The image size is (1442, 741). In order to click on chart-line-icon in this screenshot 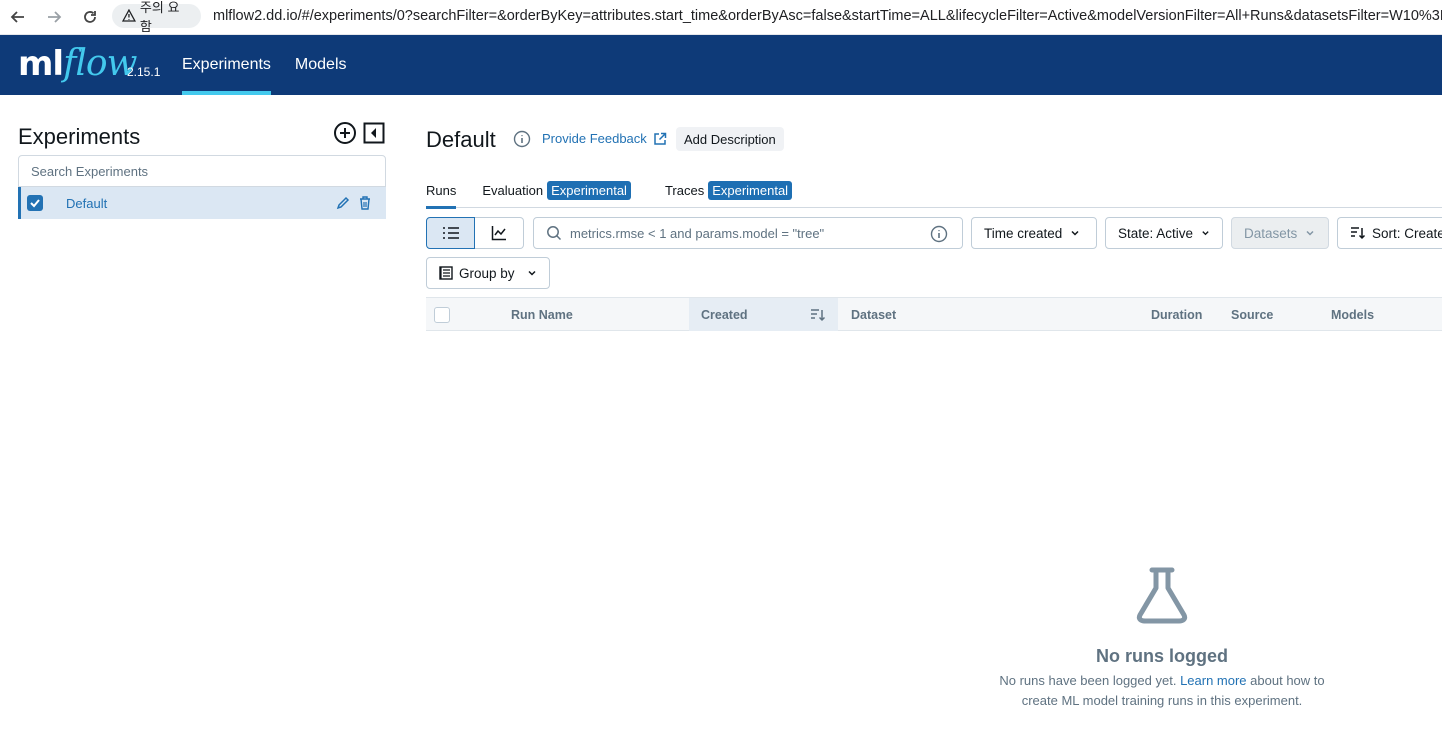, I will do `click(498, 233)`.